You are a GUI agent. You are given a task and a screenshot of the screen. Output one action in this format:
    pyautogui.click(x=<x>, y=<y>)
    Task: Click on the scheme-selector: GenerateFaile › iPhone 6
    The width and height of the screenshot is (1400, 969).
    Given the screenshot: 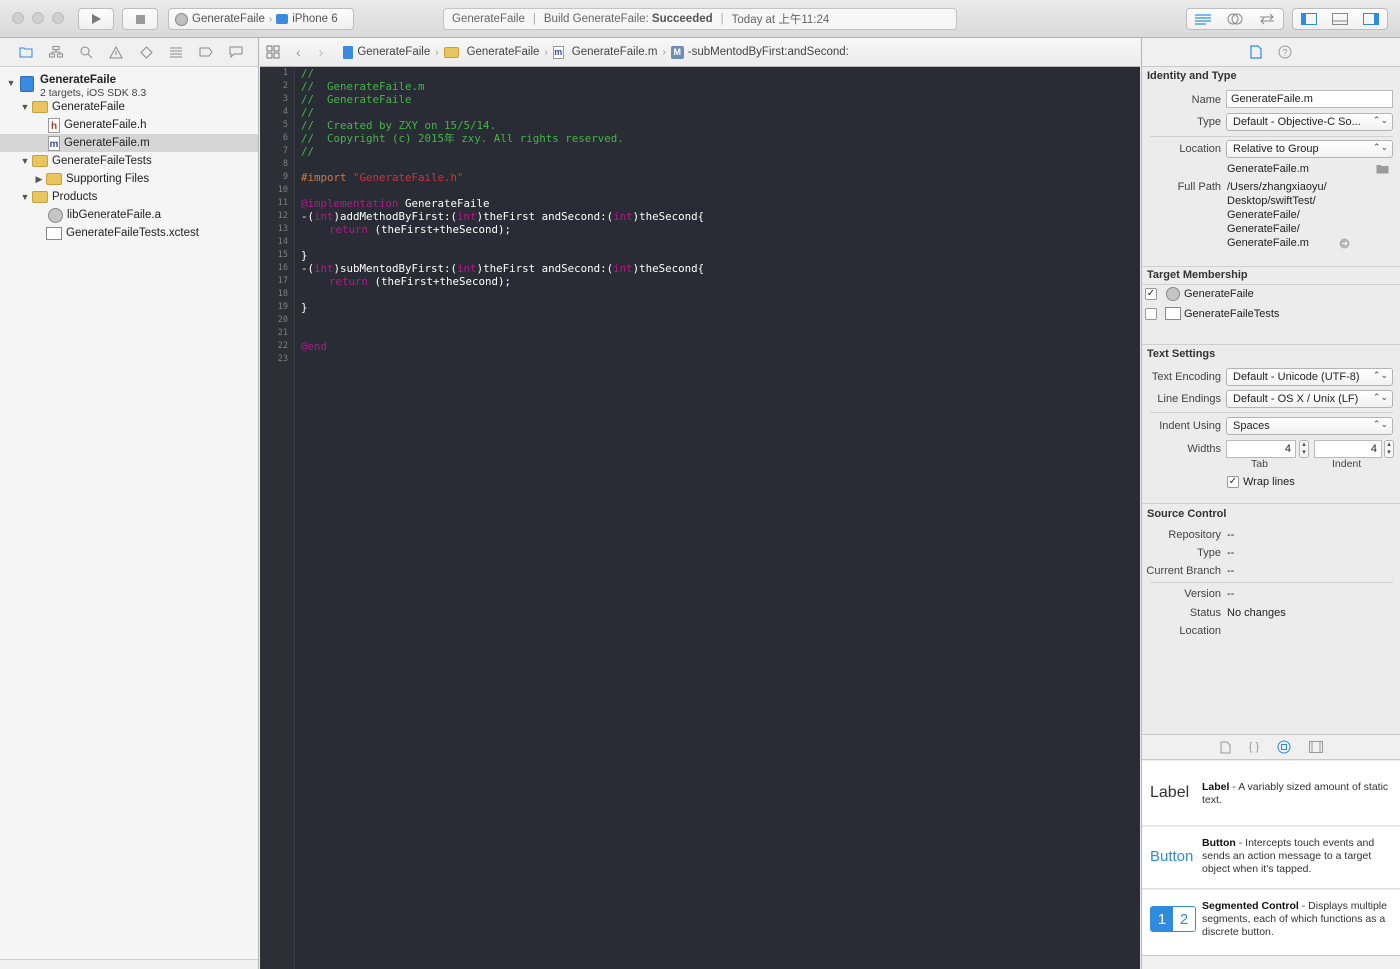 What is the action you would take?
    pyautogui.click(x=261, y=19)
    